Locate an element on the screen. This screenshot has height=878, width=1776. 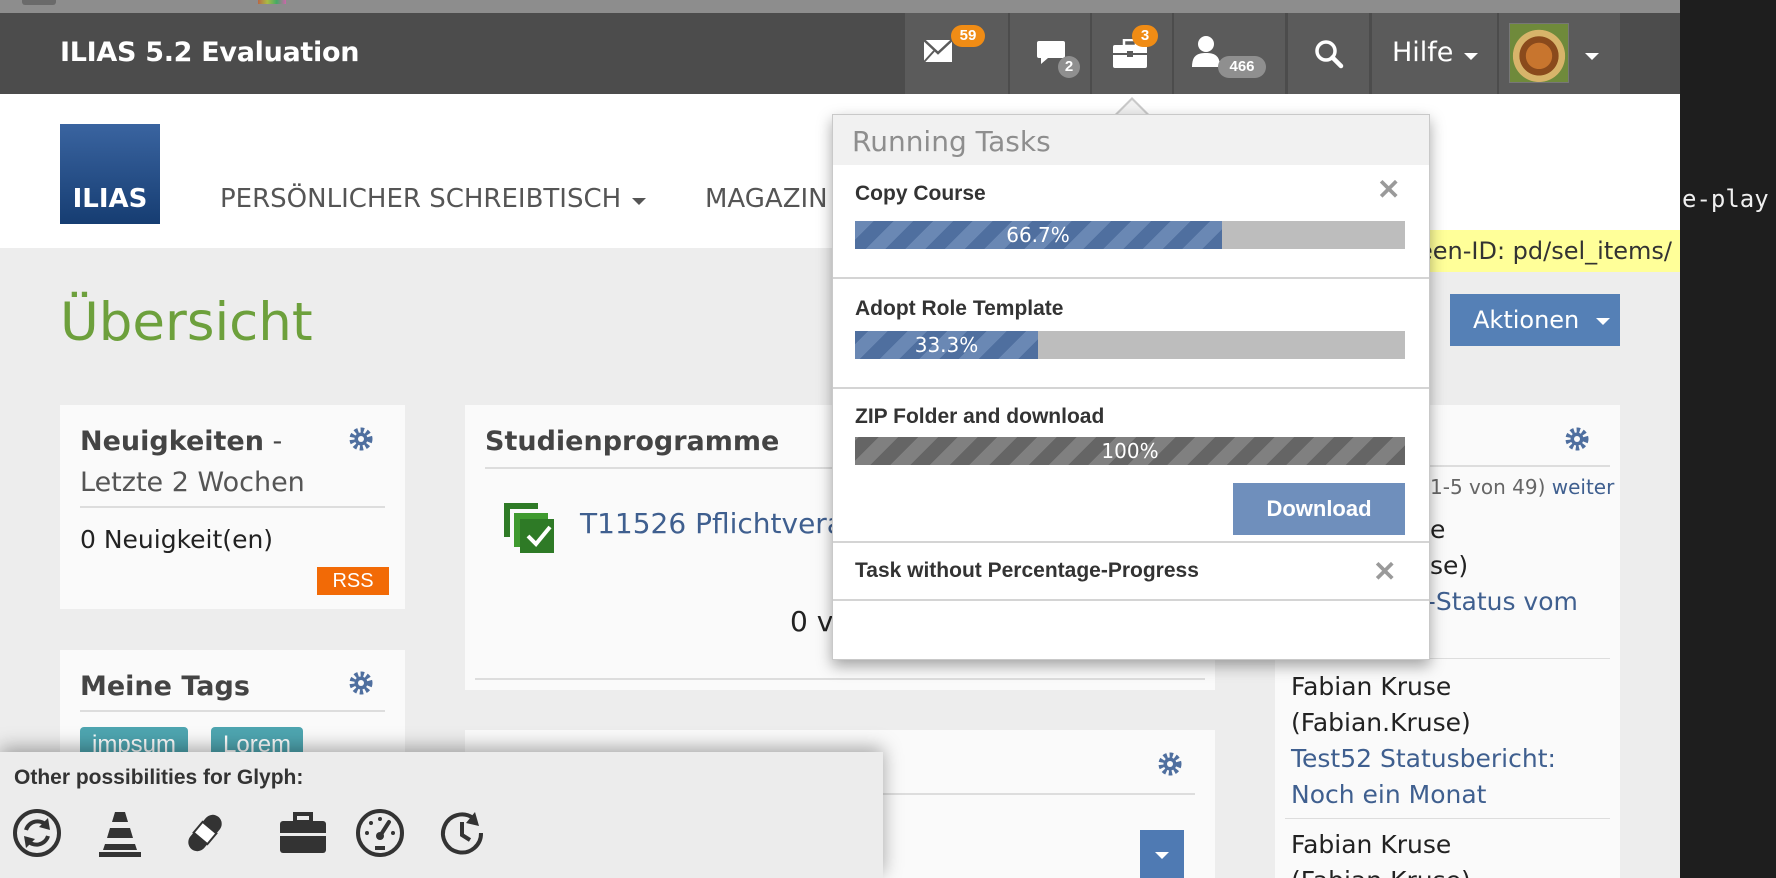
progress-label: 100% is located at coordinates (1130, 451).